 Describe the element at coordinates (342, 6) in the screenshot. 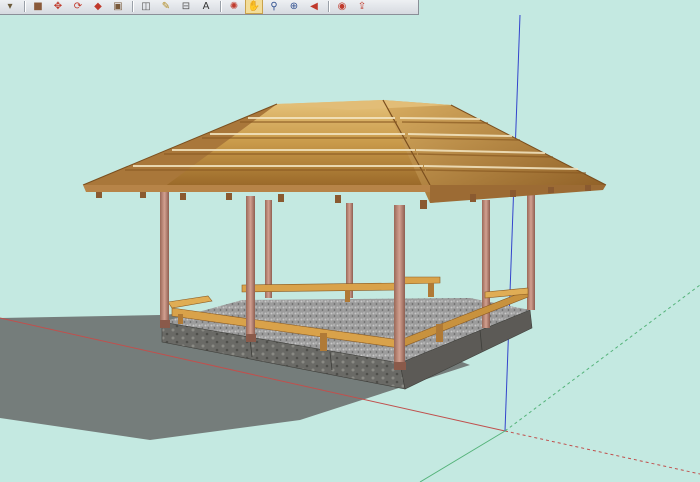

I see `get-models-icon: ◉` at that location.